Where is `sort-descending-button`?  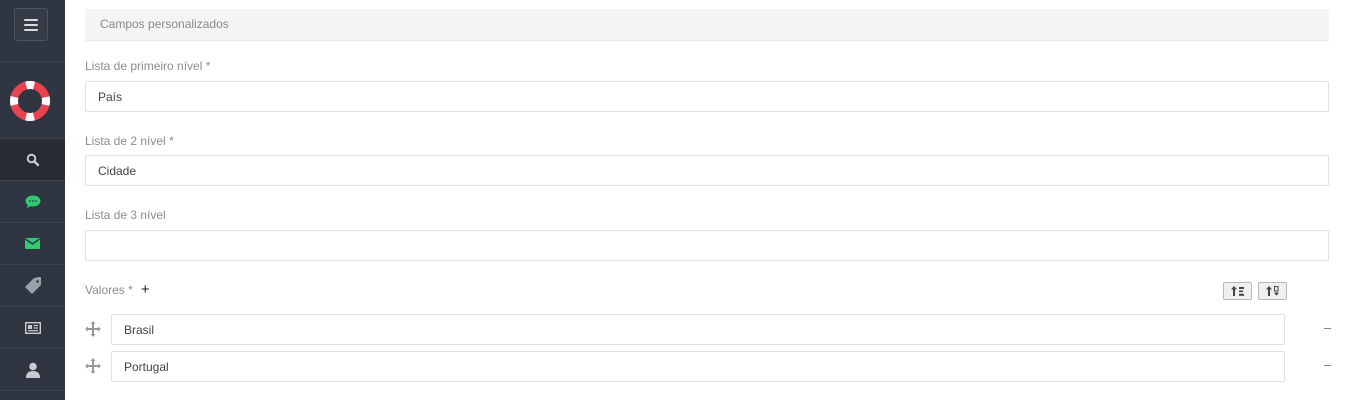 sort-descending-button is located at coordinates (1272, 291).